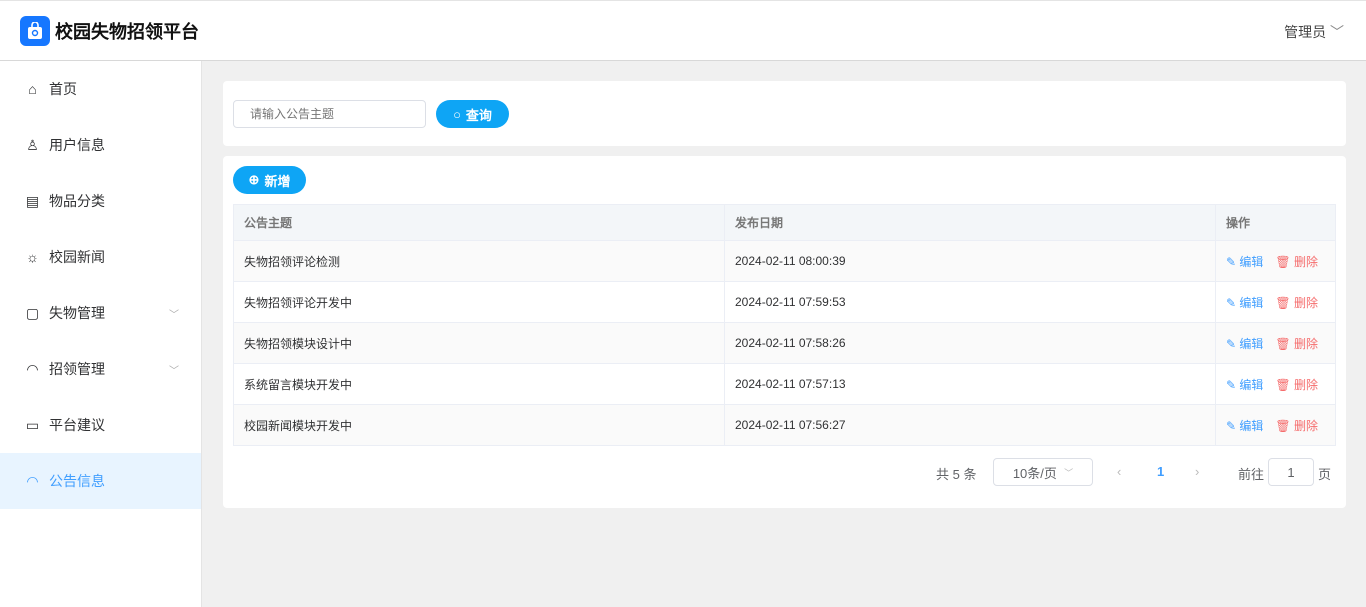 The image size is (1366, 607). Describe the element at coordinates (77, 257) in the screenshot. I see `sidebar-item-label: 校园新闻` at that location.